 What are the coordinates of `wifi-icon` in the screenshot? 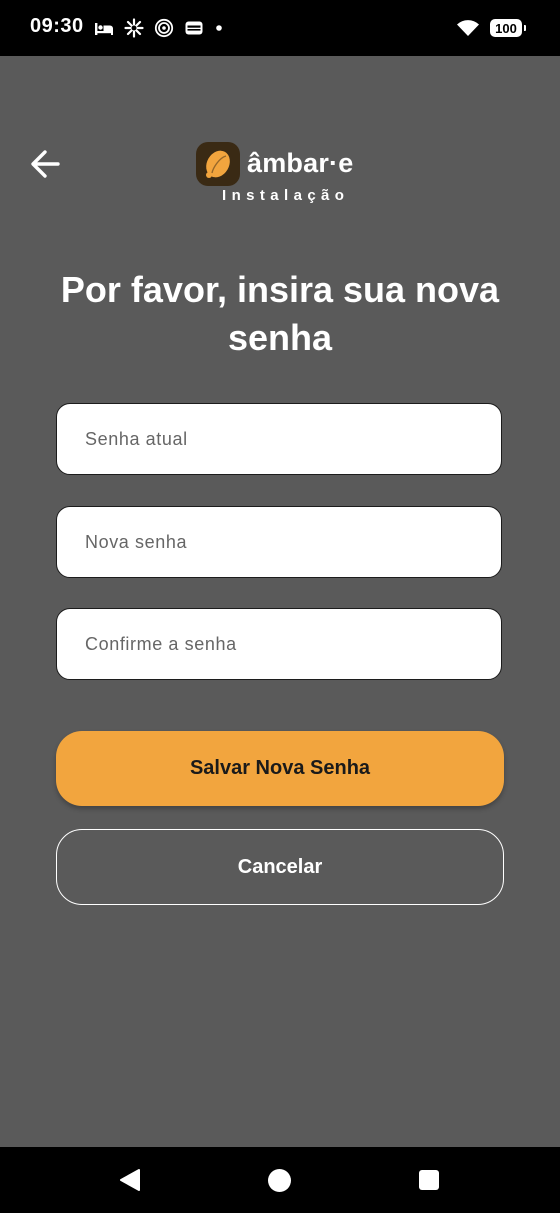 It's located at (468, 28).